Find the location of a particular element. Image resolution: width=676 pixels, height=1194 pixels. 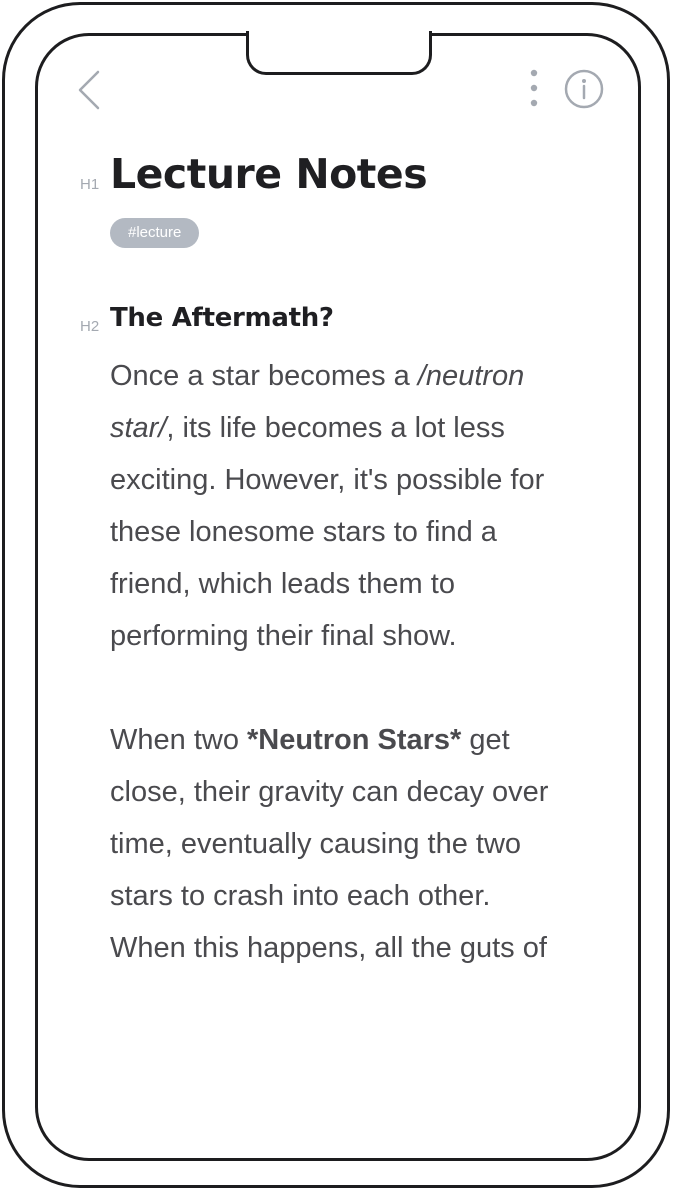

text-line: star/, its life becomes a lot less is located at coordinates (350, 428).